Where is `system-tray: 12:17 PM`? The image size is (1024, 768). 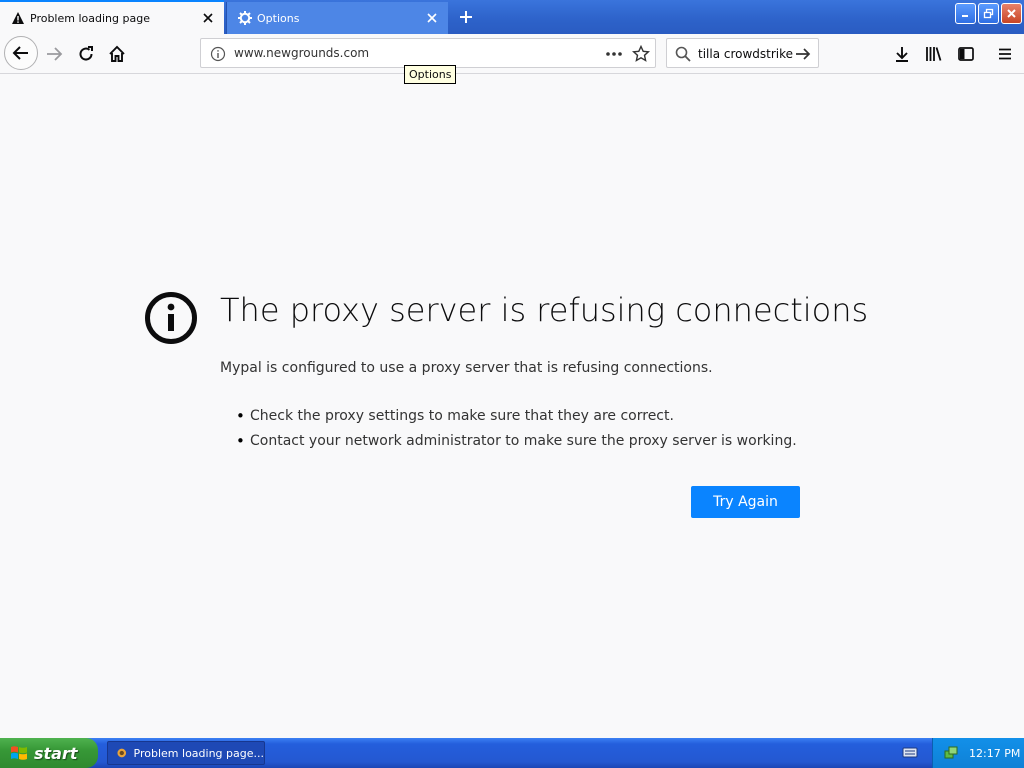
system-tray: 12:17 PM is located at coordinates (978, 753).